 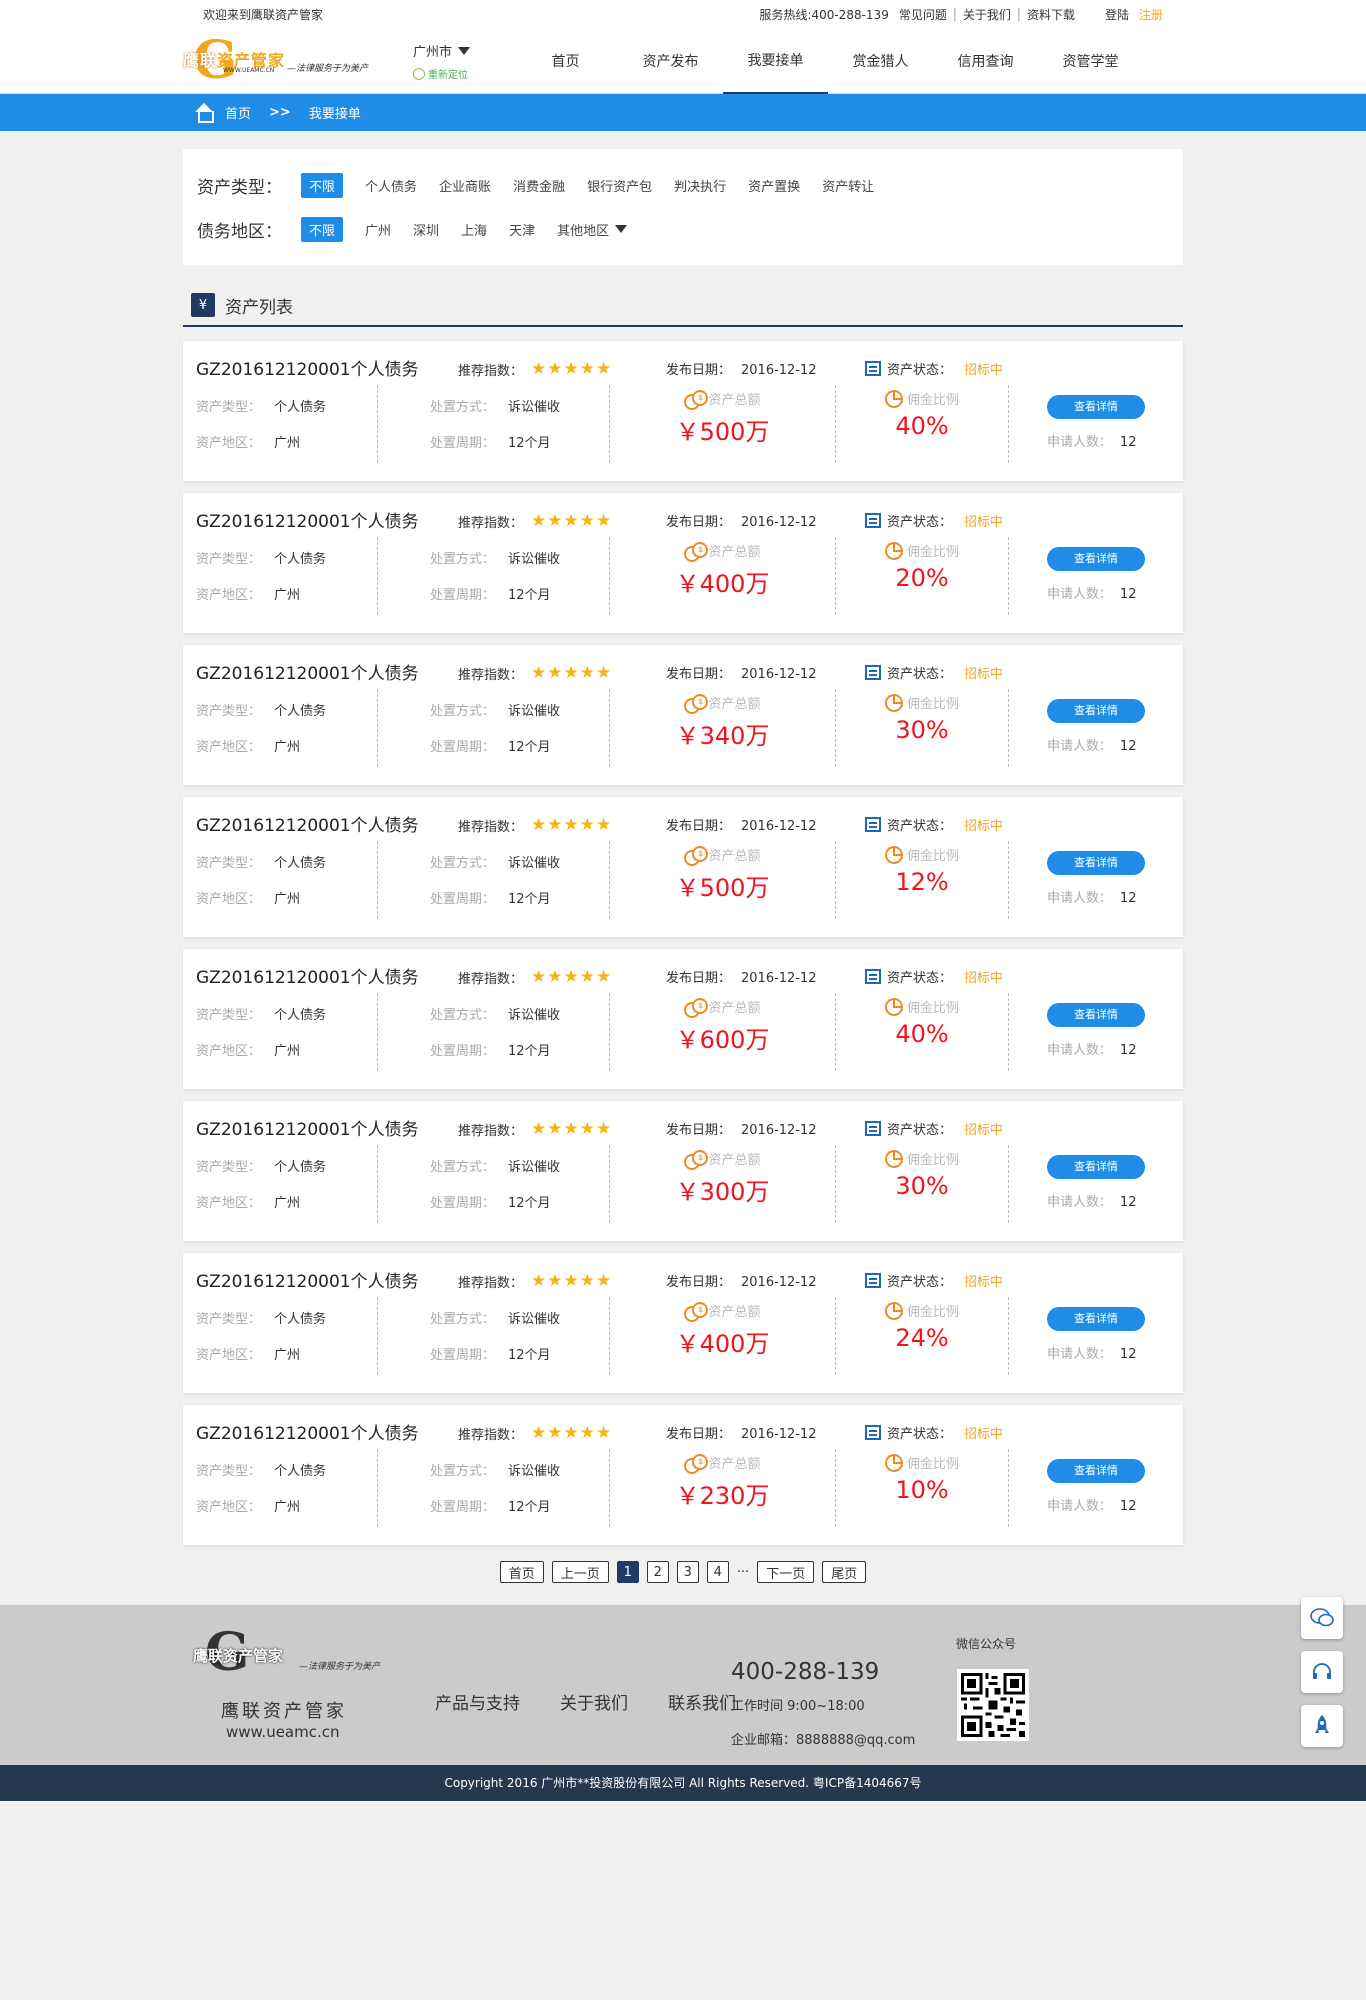 I want to click on area-option-more: 其他地区, so click(x=592, y=229).